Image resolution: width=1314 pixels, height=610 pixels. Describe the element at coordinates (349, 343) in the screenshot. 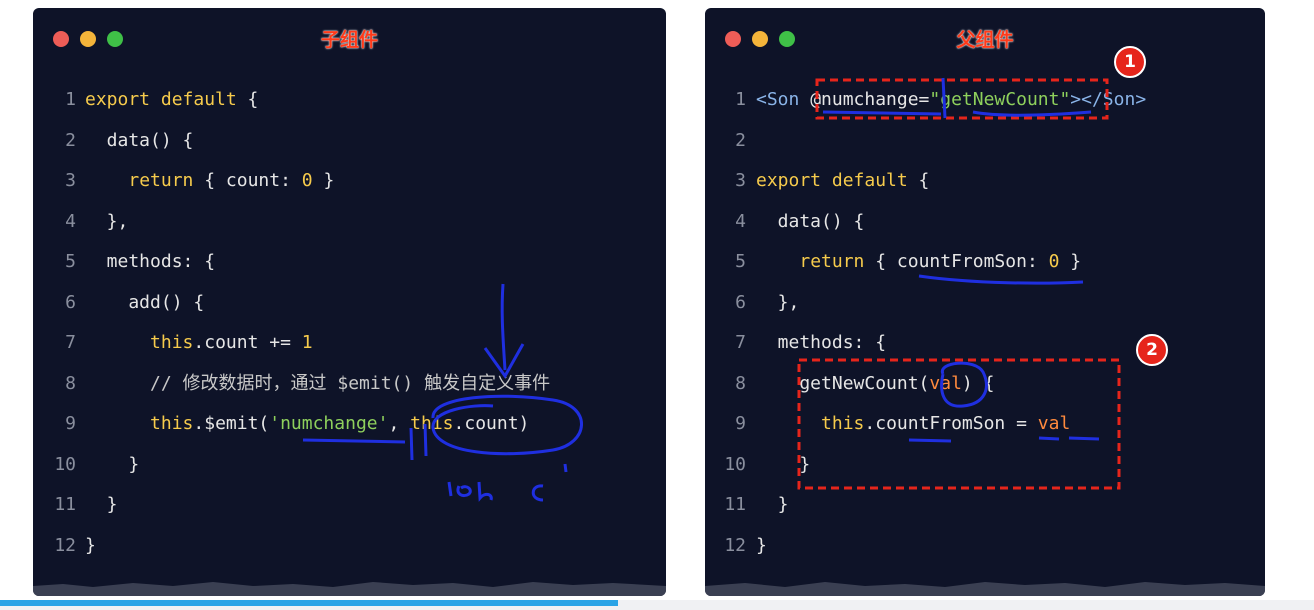

I see `code-line: 7 this.count += 1` at that location.